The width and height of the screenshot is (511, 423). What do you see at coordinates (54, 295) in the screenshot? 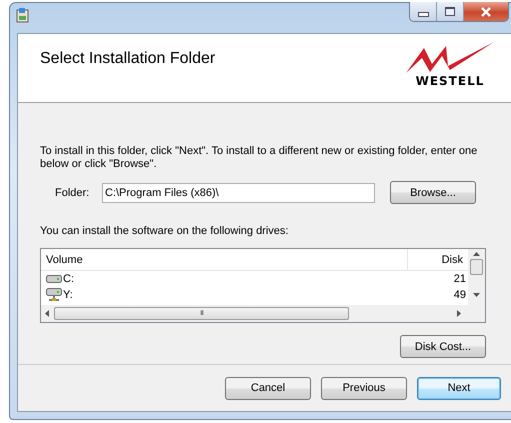
I see `network-drive-icon` at bounding box center [54, 295].